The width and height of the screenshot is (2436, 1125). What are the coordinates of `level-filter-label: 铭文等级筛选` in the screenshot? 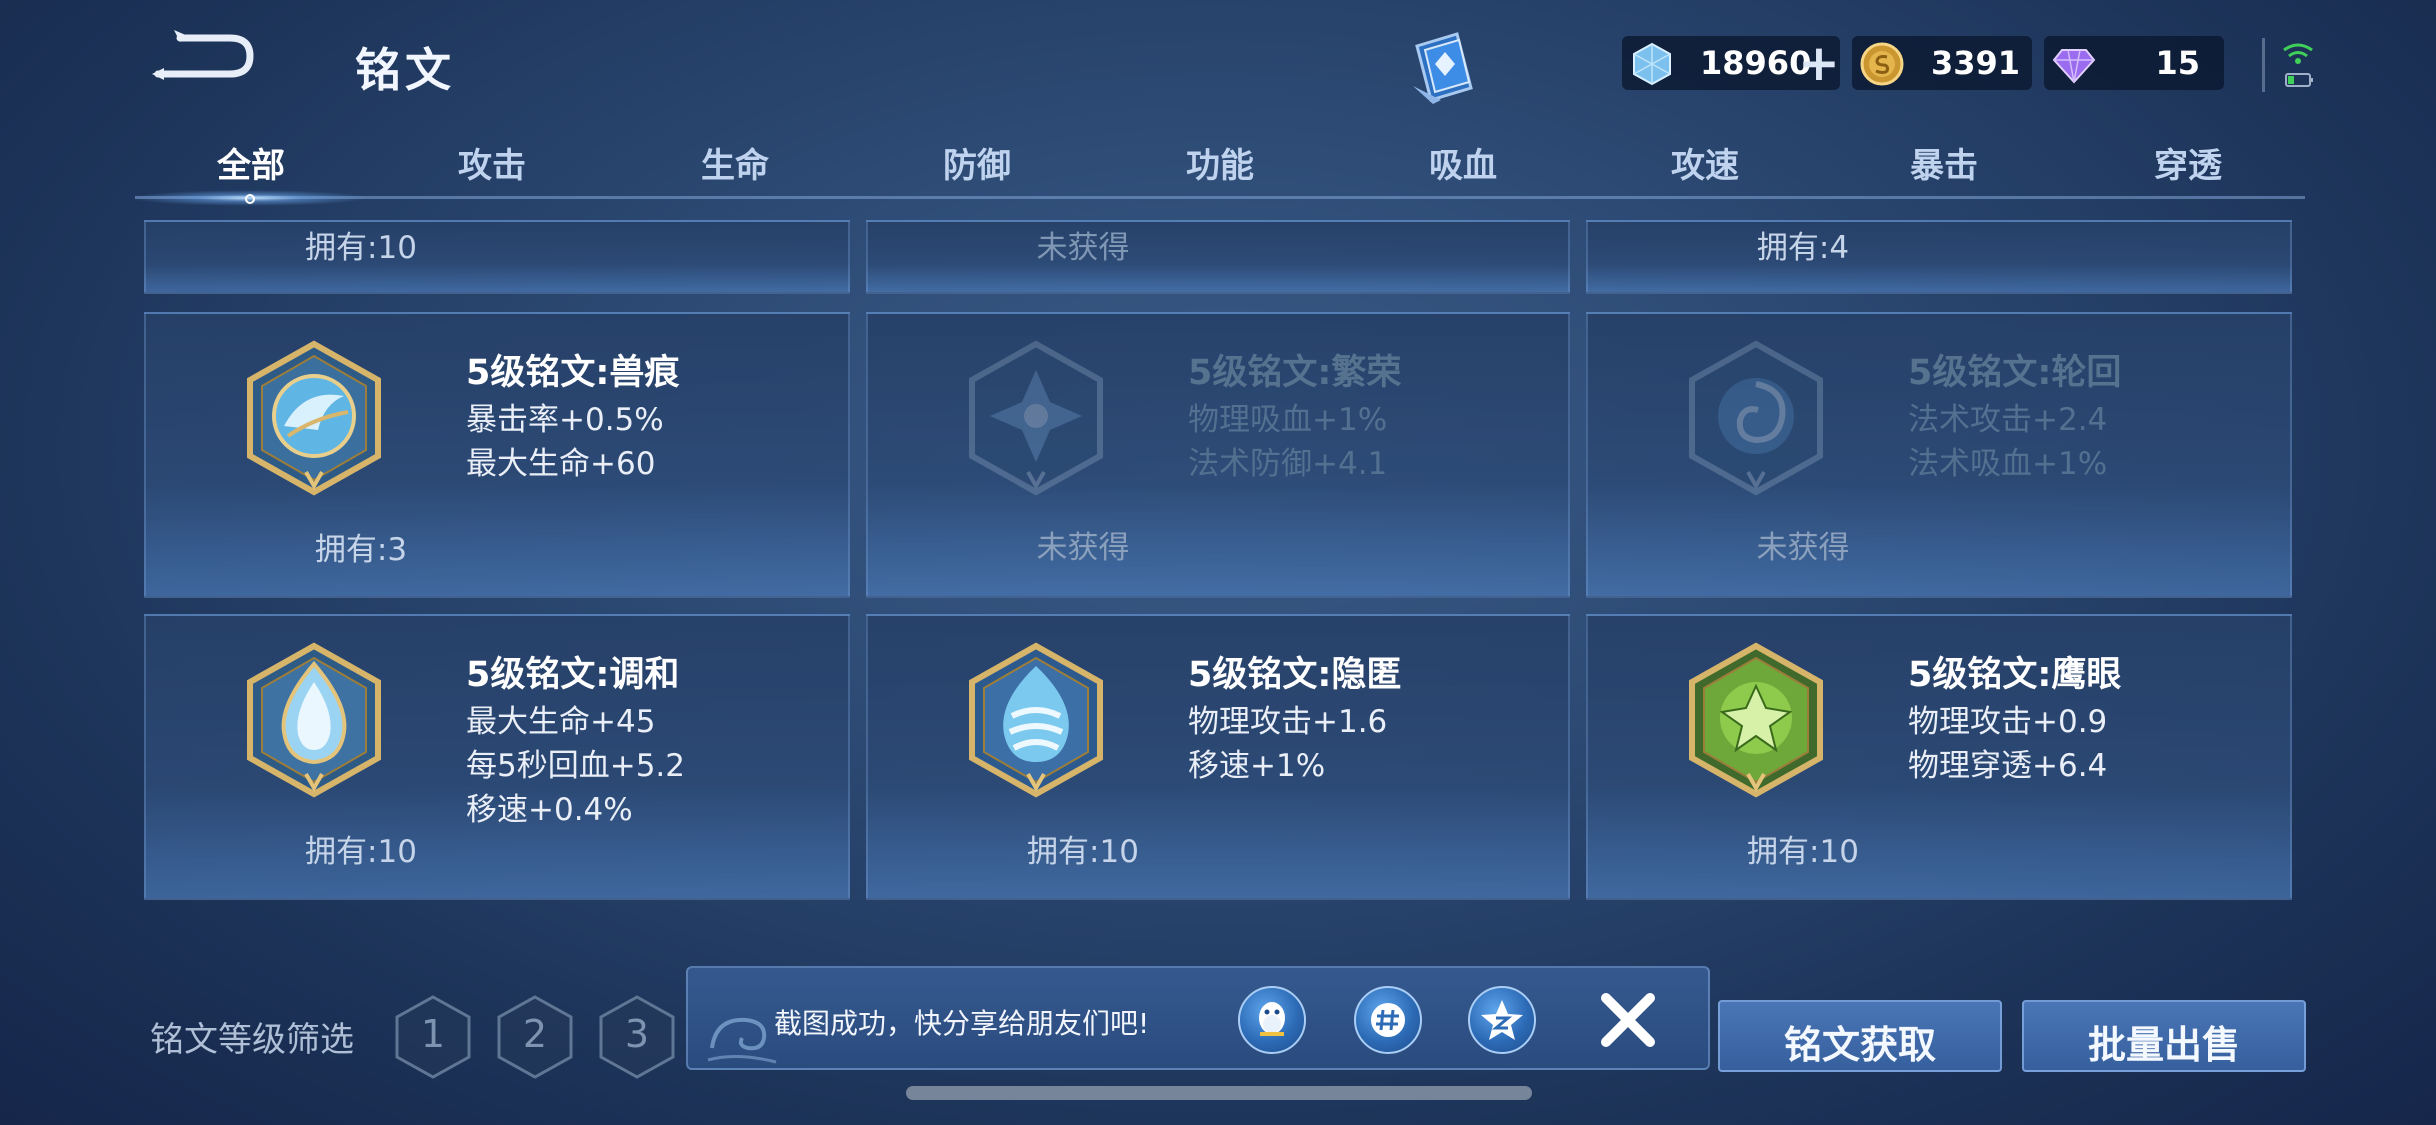 It's located at (252, 1040).